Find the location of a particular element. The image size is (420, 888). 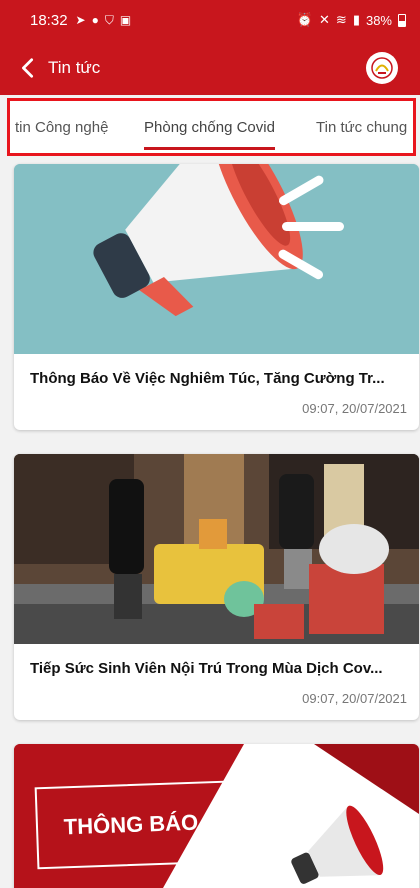

university-logo is located at coordinates (382, 68).